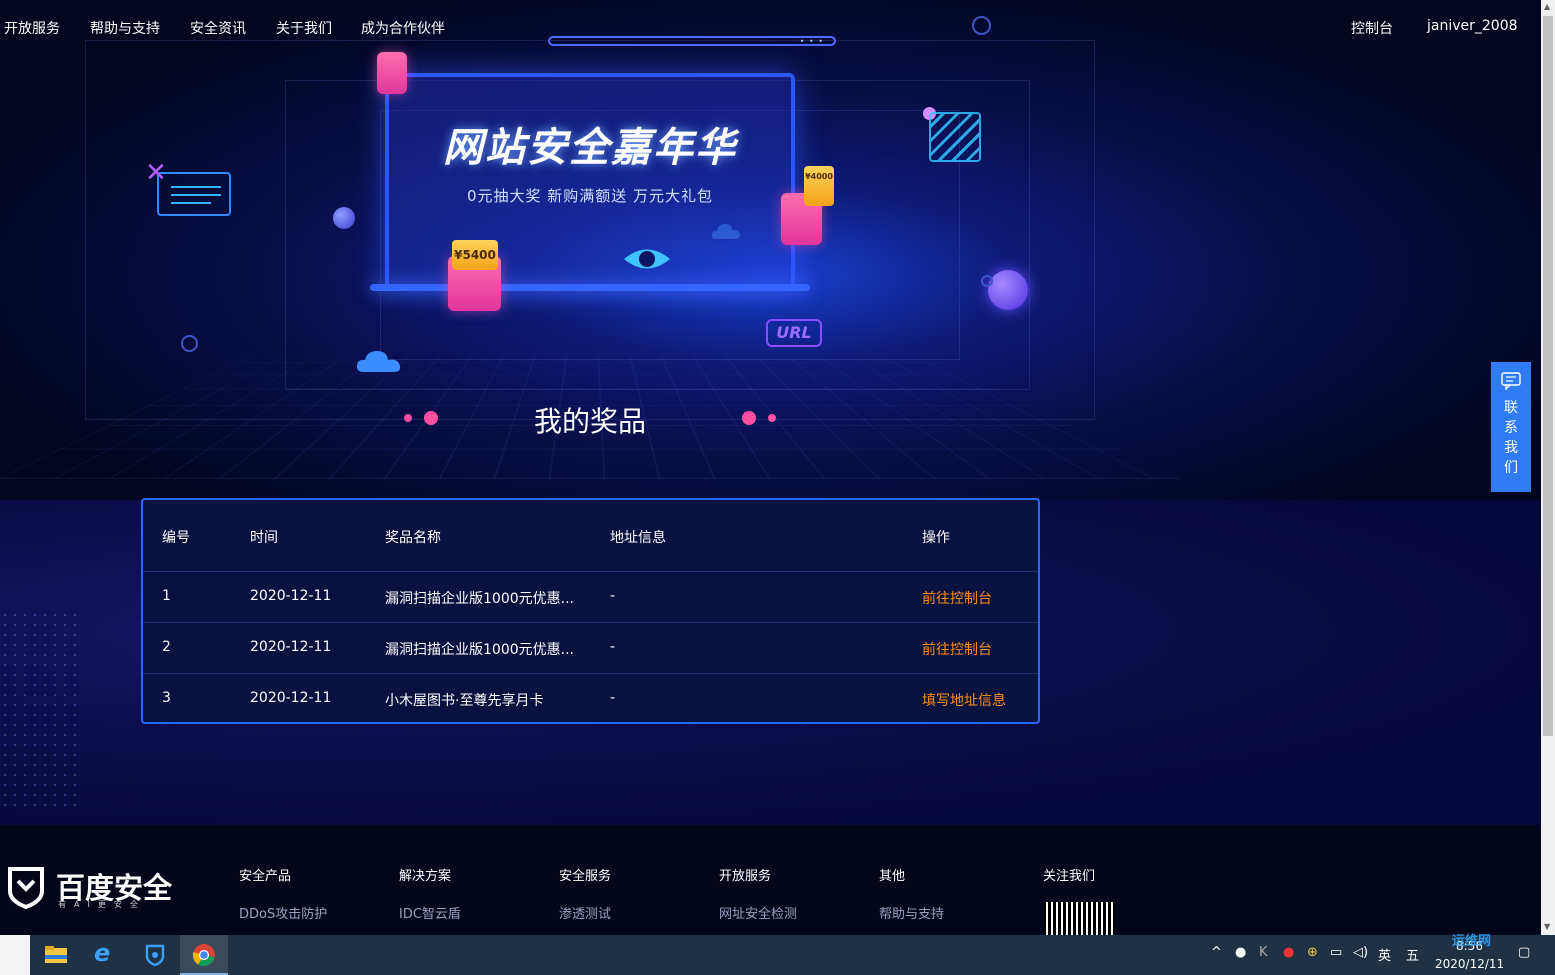  I want to click on cloud-icon-left, so click(378, 361).